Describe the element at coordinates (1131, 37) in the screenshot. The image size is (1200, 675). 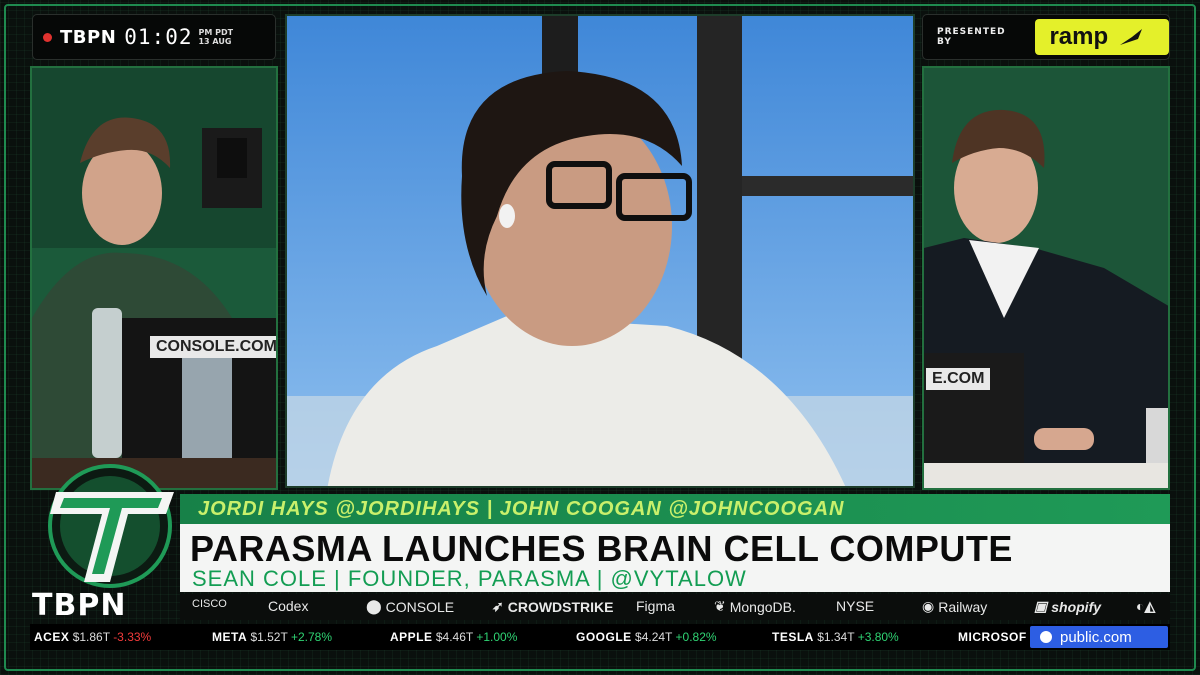
I see `ramp-mark-icon` at that location.